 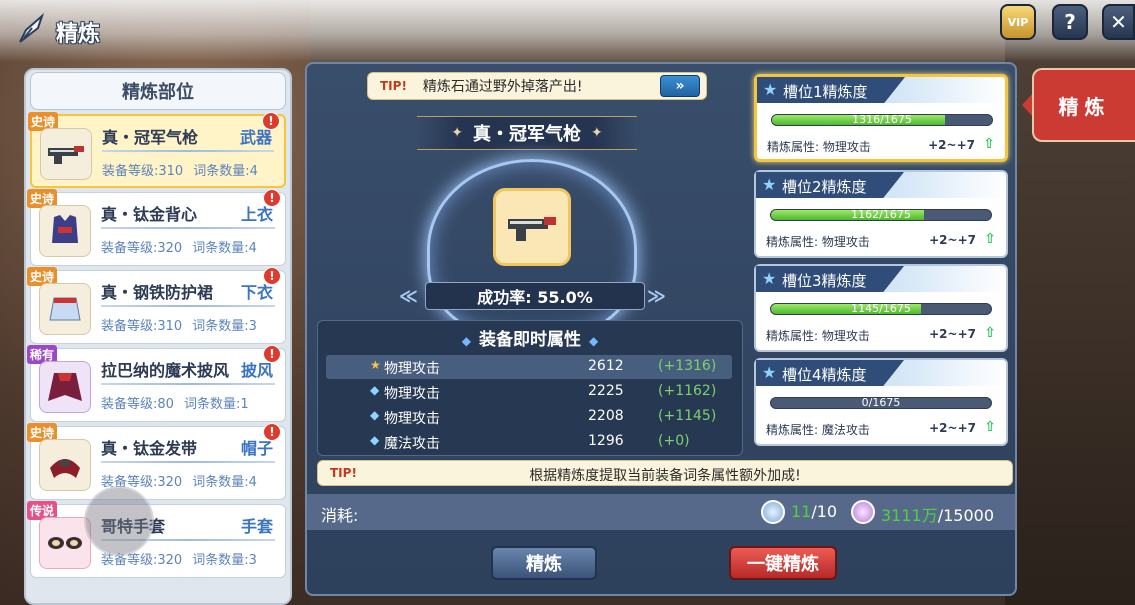 I want to click on close-button: ✕, so click(x=1118, y=22).